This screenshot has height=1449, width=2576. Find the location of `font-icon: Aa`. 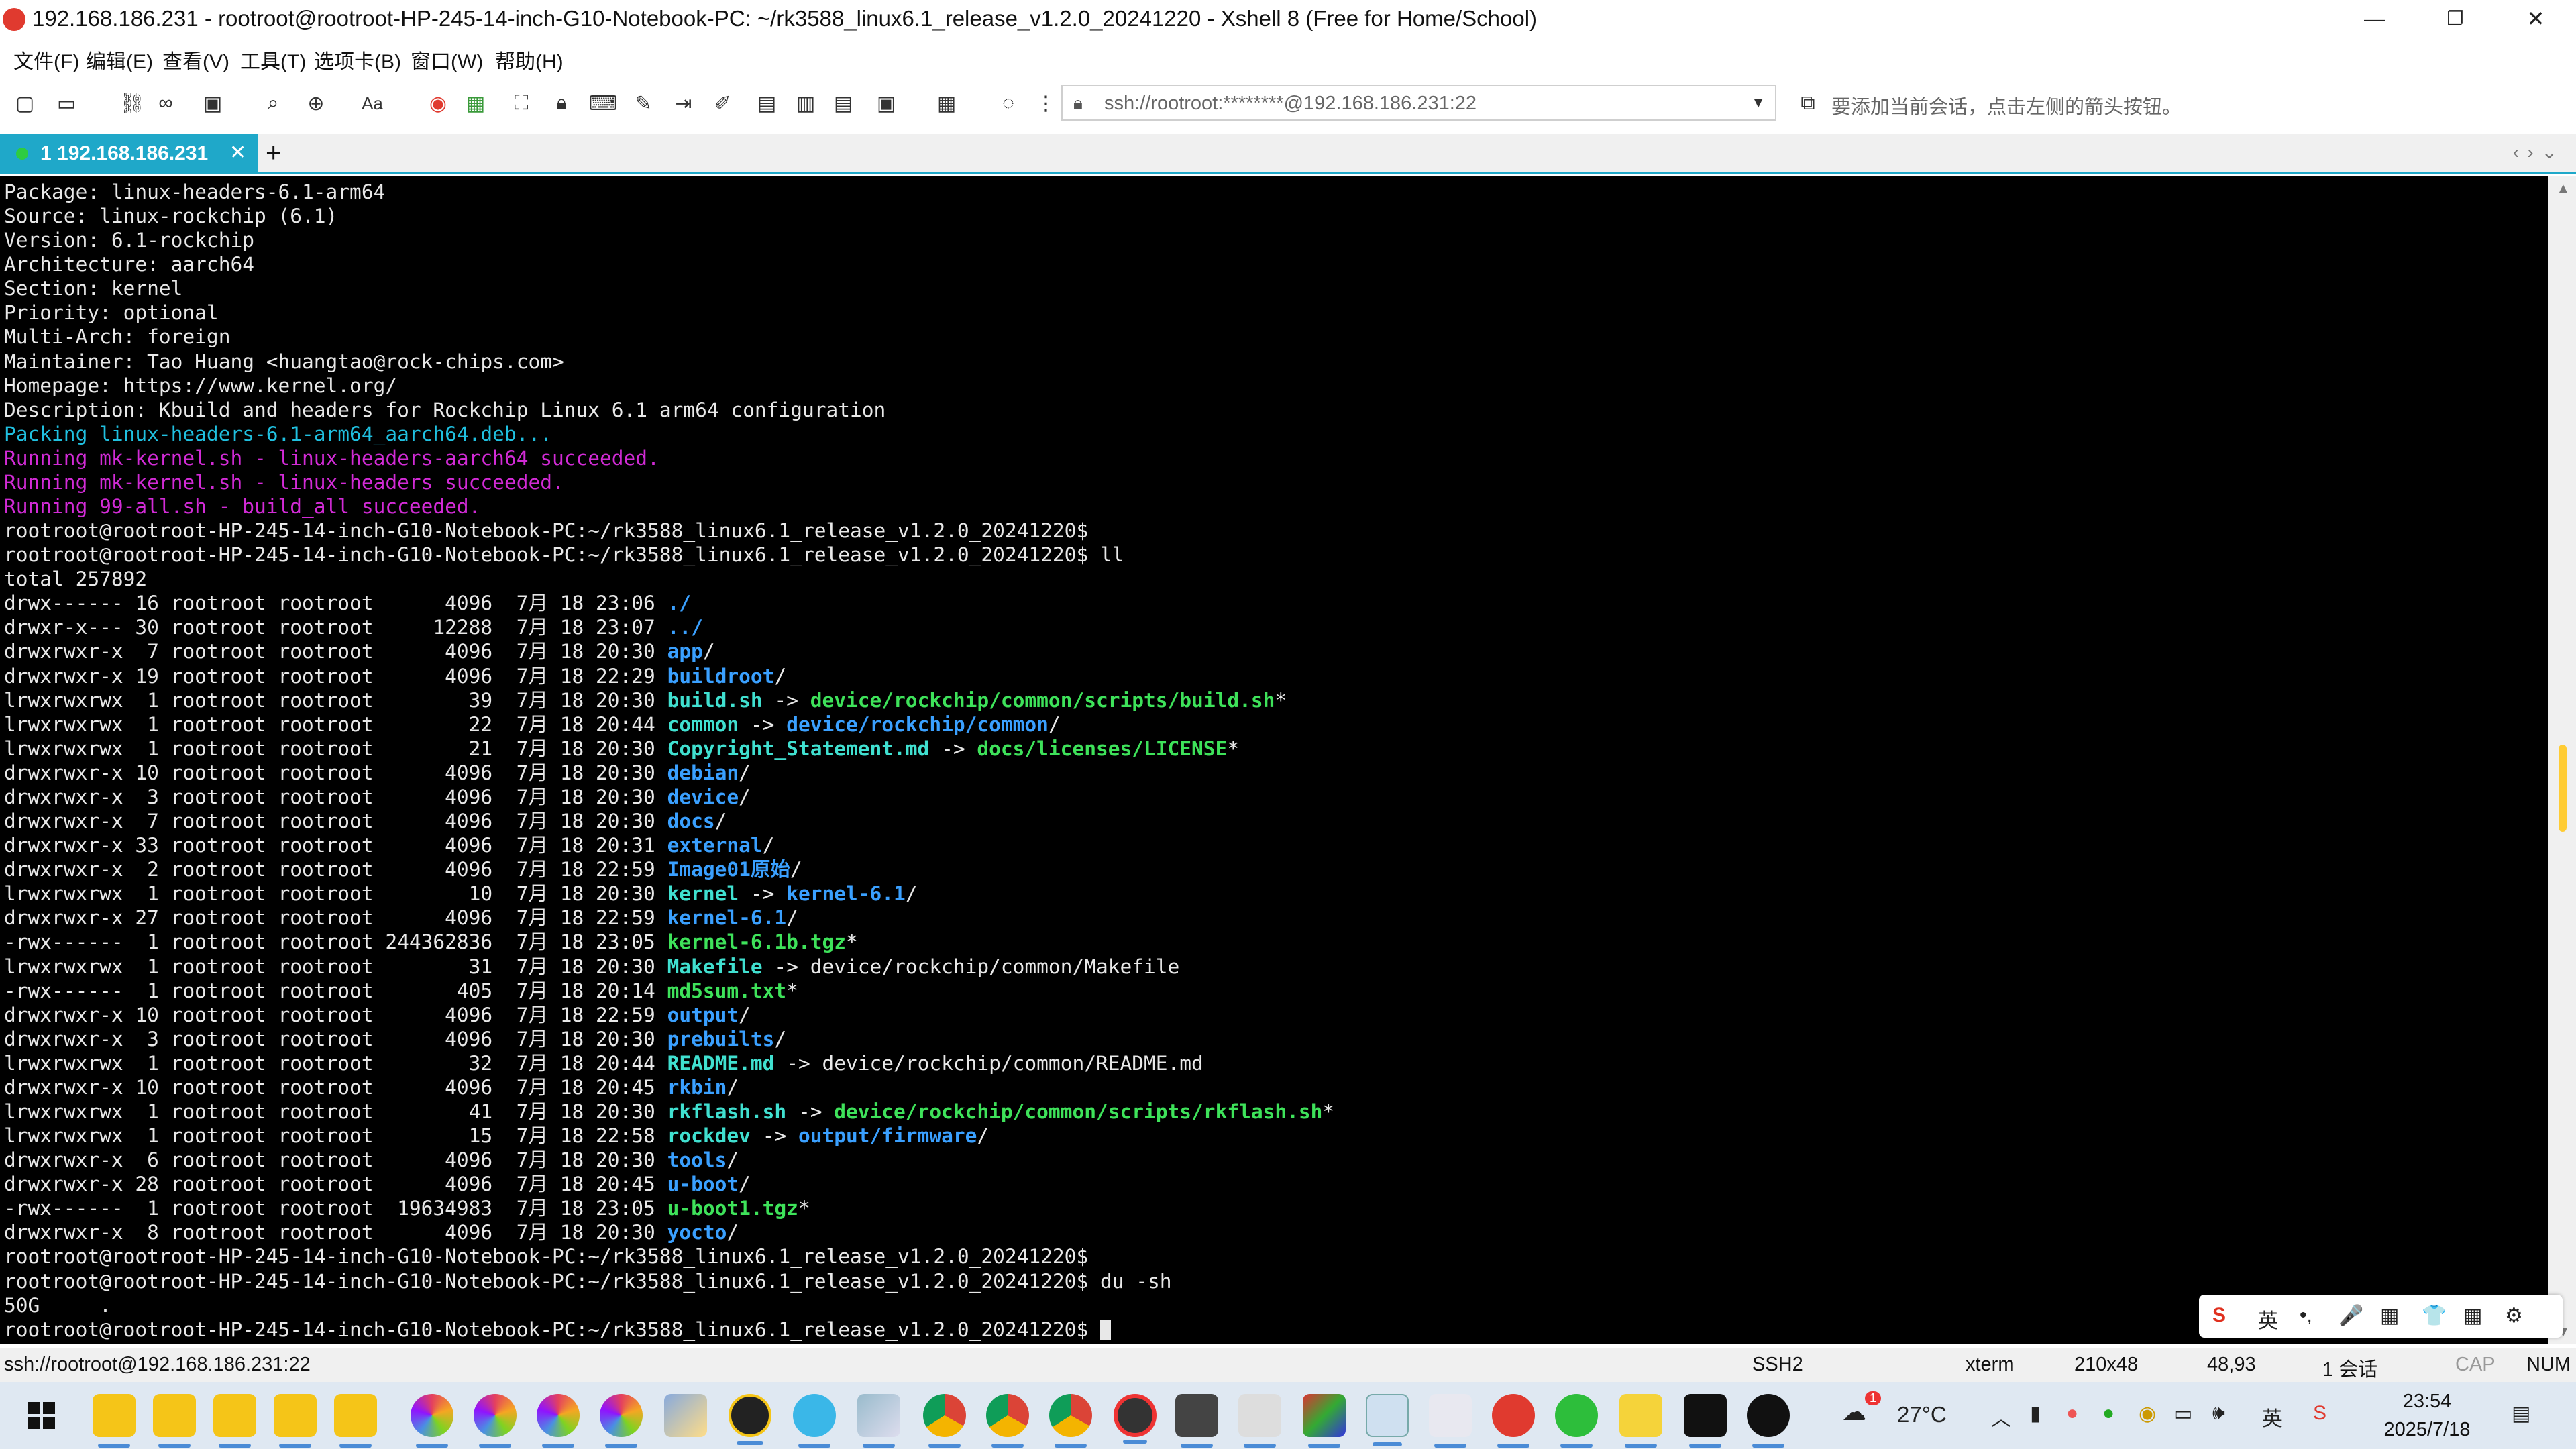

font-icon: Aa is located at coordinates (372, 103).